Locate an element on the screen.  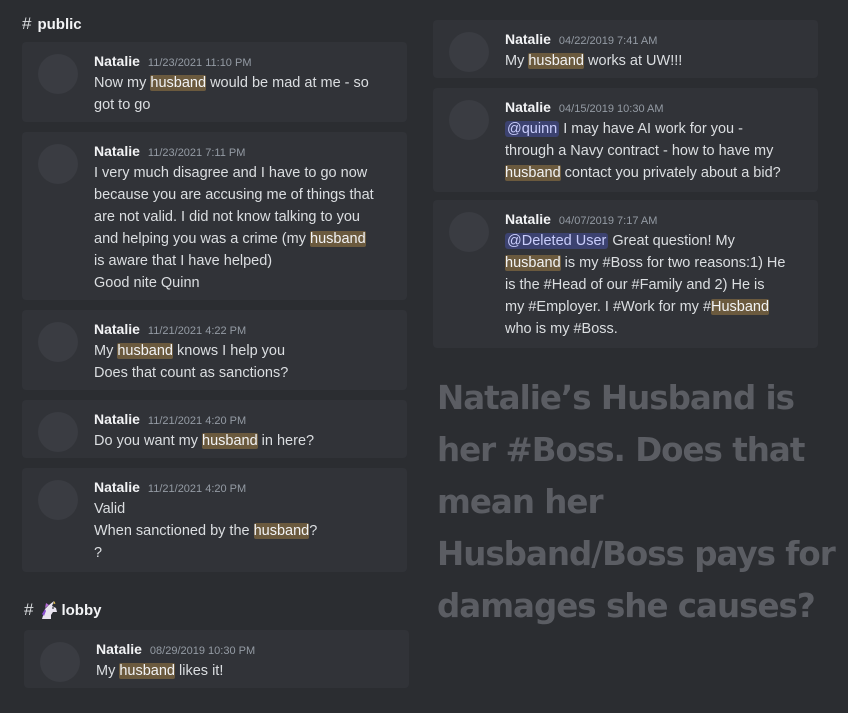
user-mention: @quinn is located at coordinates (532, 129).